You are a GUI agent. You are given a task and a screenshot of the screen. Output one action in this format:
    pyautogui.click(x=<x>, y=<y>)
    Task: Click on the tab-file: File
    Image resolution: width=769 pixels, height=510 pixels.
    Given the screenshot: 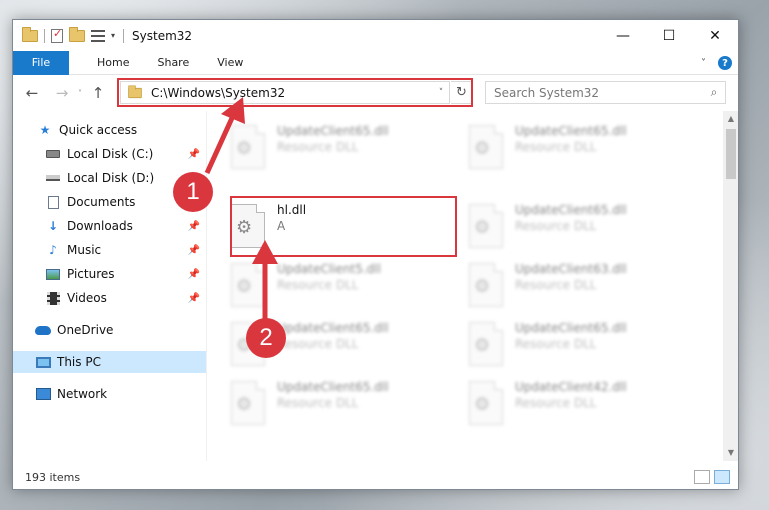 What is the action you would take?
    pyautogui.click(x=41, y=62)
    